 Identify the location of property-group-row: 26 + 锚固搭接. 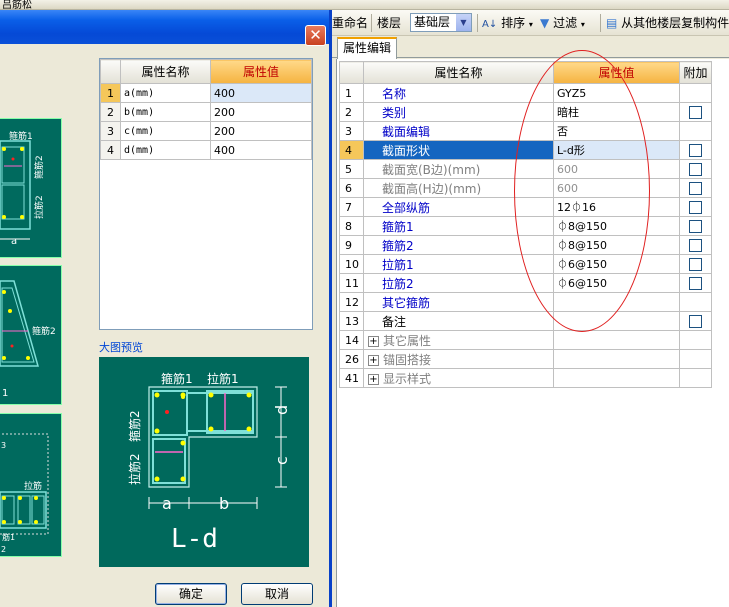
(525, 359).